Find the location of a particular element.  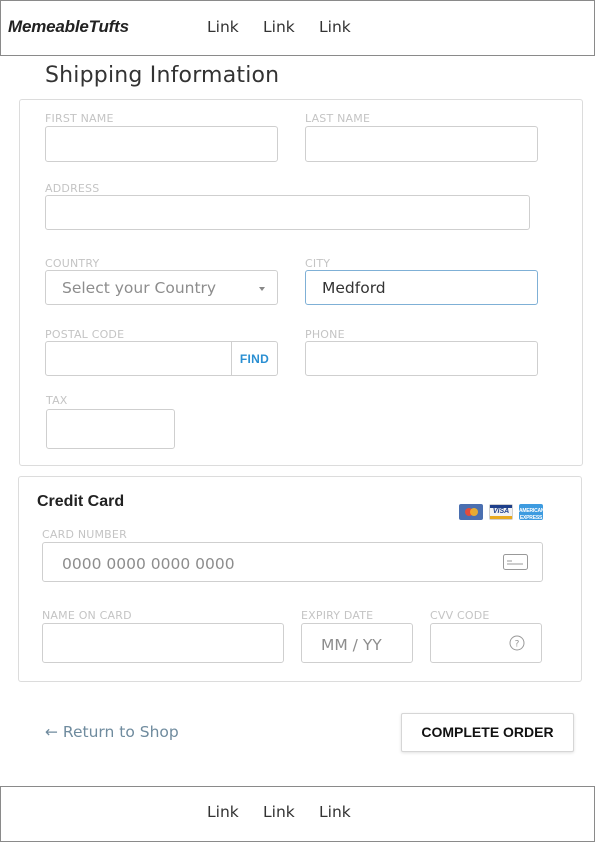

card-number-field: 0000 0000 0000 0000 is located at coordinates (292, 562).